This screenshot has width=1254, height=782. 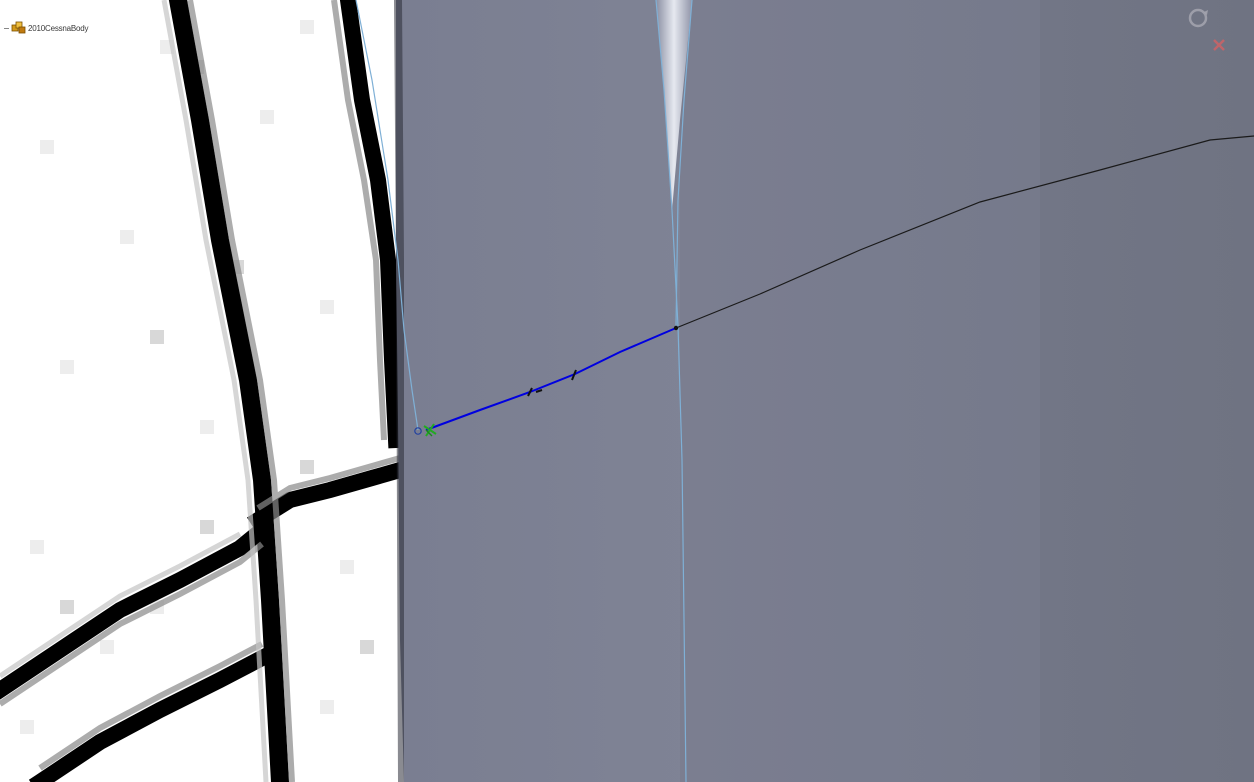 What do you see at coordinates (1208, 29) in the screenshot?
I see `view-controls` at bounding box center [1208, 29].